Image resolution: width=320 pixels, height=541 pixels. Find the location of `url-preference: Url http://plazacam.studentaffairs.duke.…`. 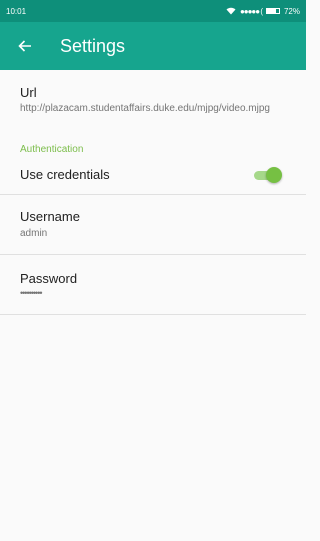

url-preference: Url http://plazacam.studentaffairs.duke.… is located at coordinates (153, 103).